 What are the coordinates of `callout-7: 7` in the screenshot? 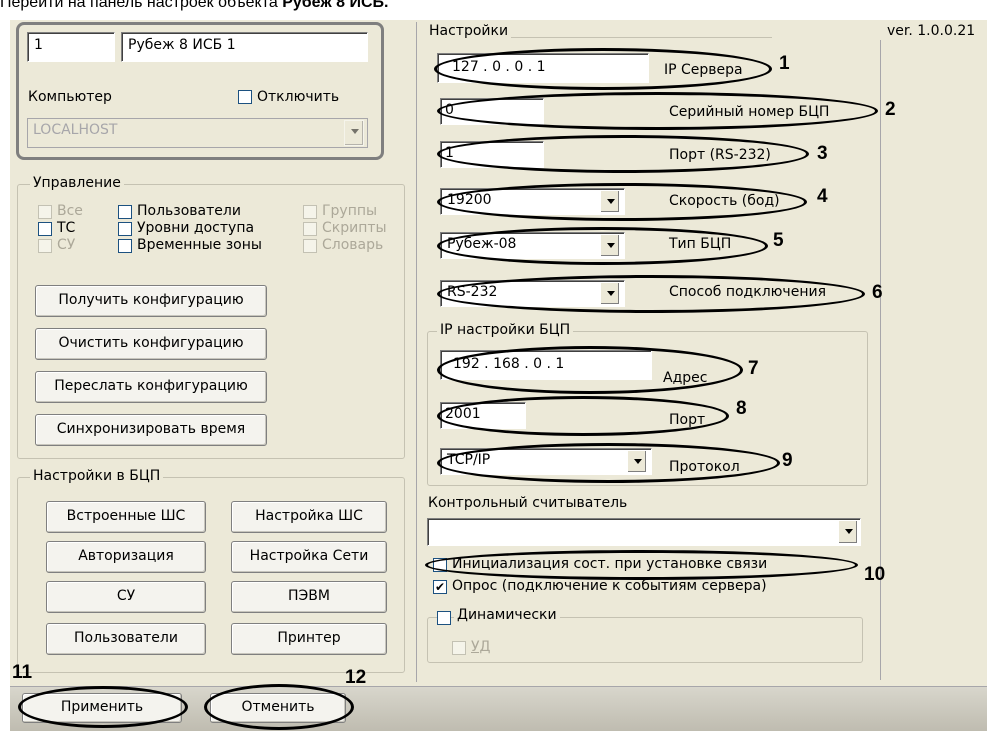 It's located at (753, 368).